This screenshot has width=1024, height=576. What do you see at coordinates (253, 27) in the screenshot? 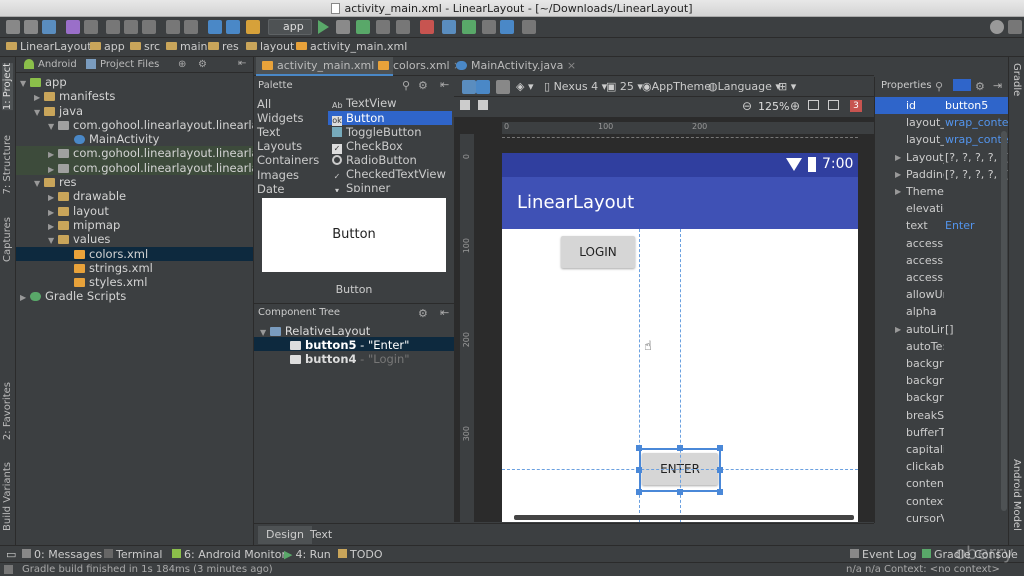
I see `build-icon` at bounding box center [253, 27].